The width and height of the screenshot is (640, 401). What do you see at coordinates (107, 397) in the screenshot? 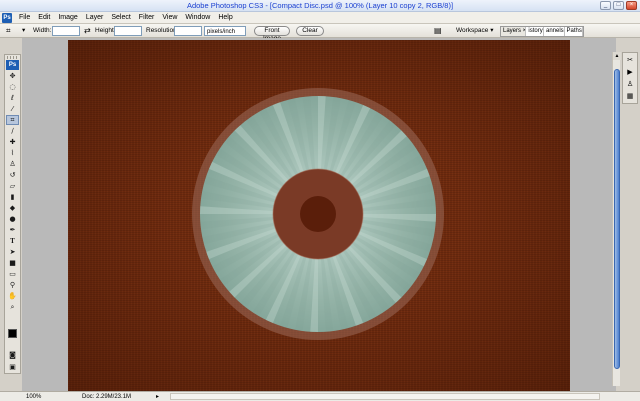
I see `doc-size: Doc: 2.29M/23.1M` at bounding box center [107, 397].